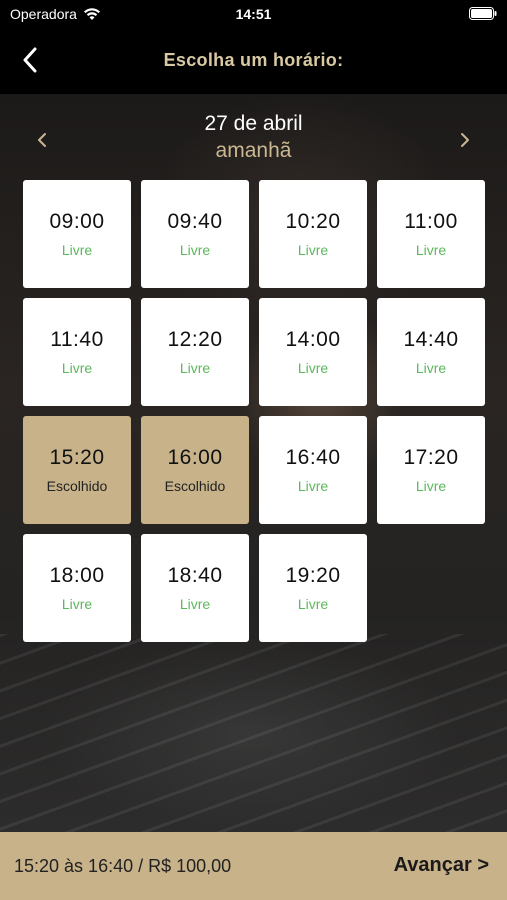 This screenshot has width=507, height=900. I want to click on time-slot: 16:40 Livre, so click(313, 470).